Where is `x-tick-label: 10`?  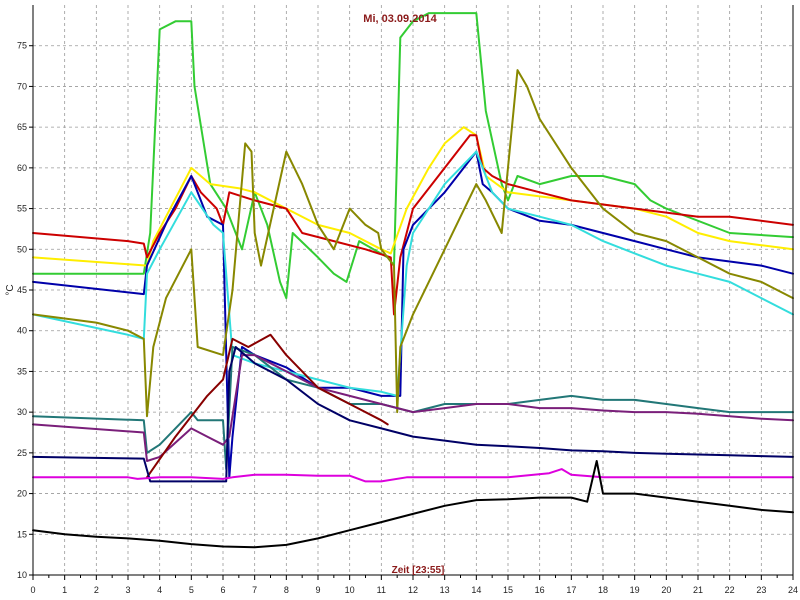 x-tick-label: 10 is located at coordinates (350, 590).